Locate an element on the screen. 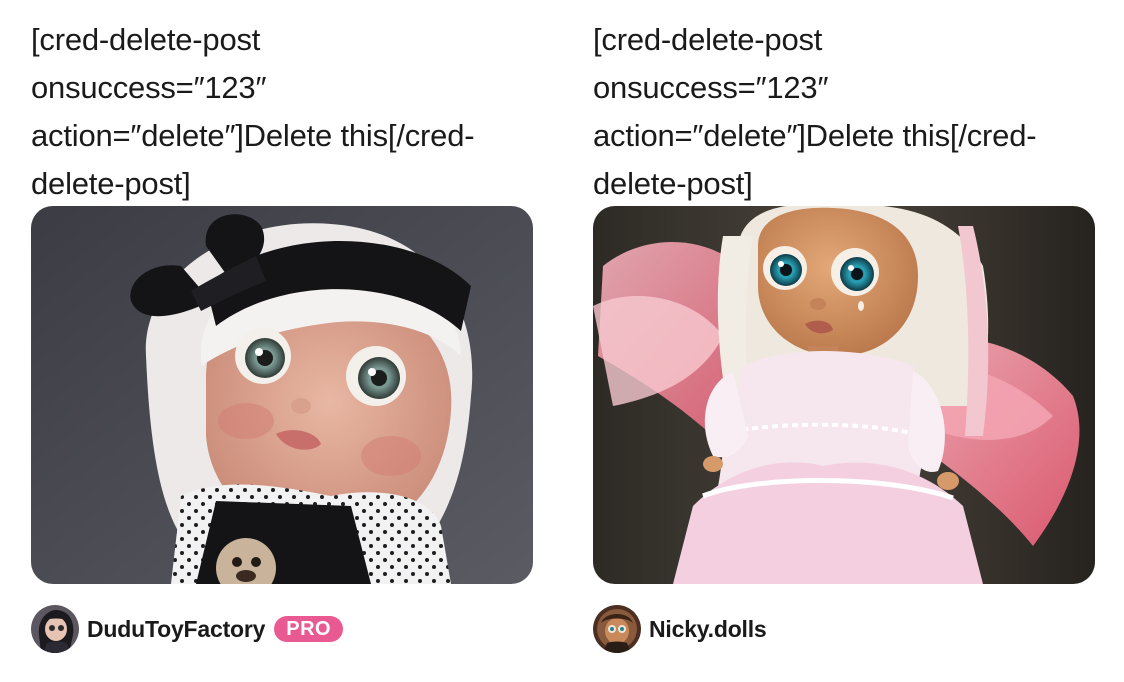 This screenshot has height=682, width=1124. author-name: Nicky.dolls is located at coordinates (708, 629).